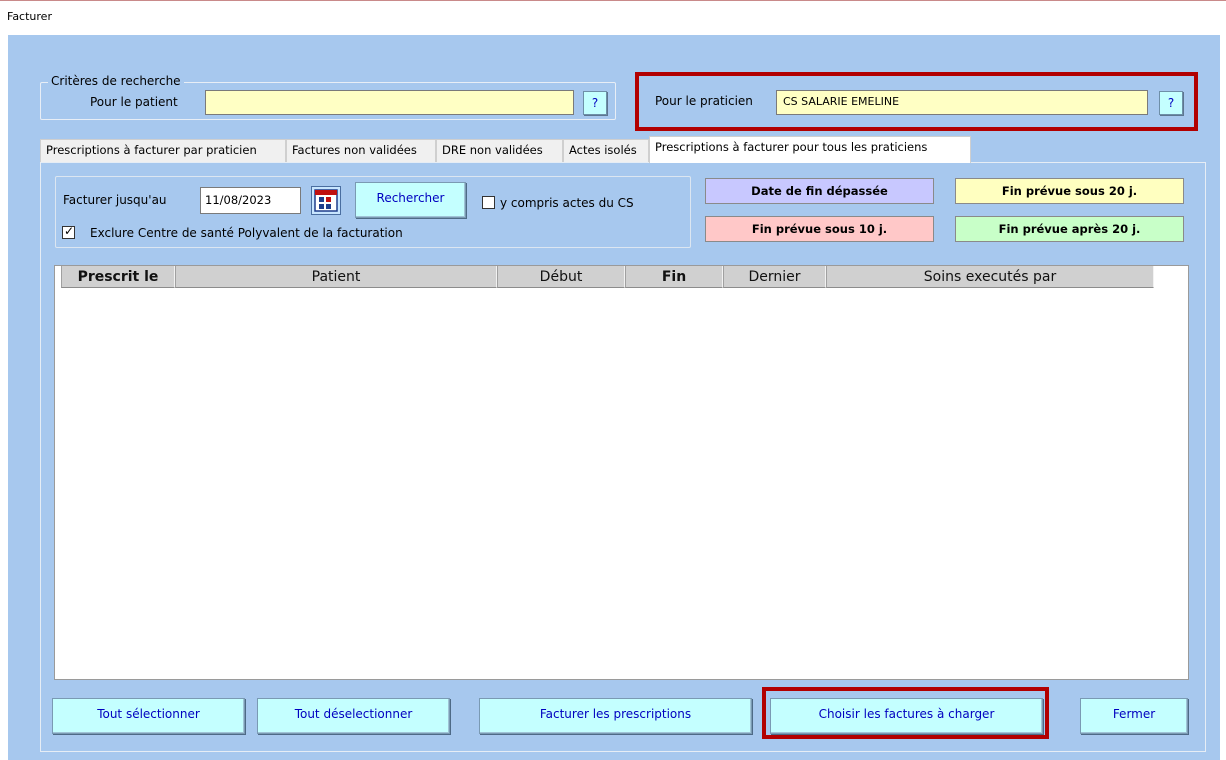 The height and width of the screenshot is (760, 1226). What do you see at coordinates (148, 716) in the screenshot?
I see `select-all-button: Tout sélectionner` at bounding box center [148, 716].